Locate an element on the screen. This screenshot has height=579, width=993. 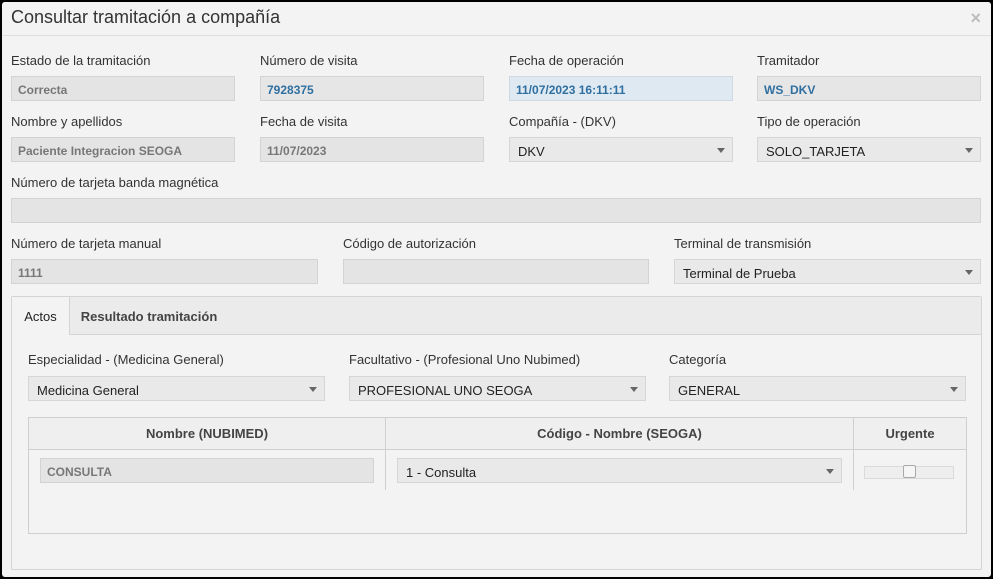
compania-select-value: DKV is located at coordinates (531, 151).